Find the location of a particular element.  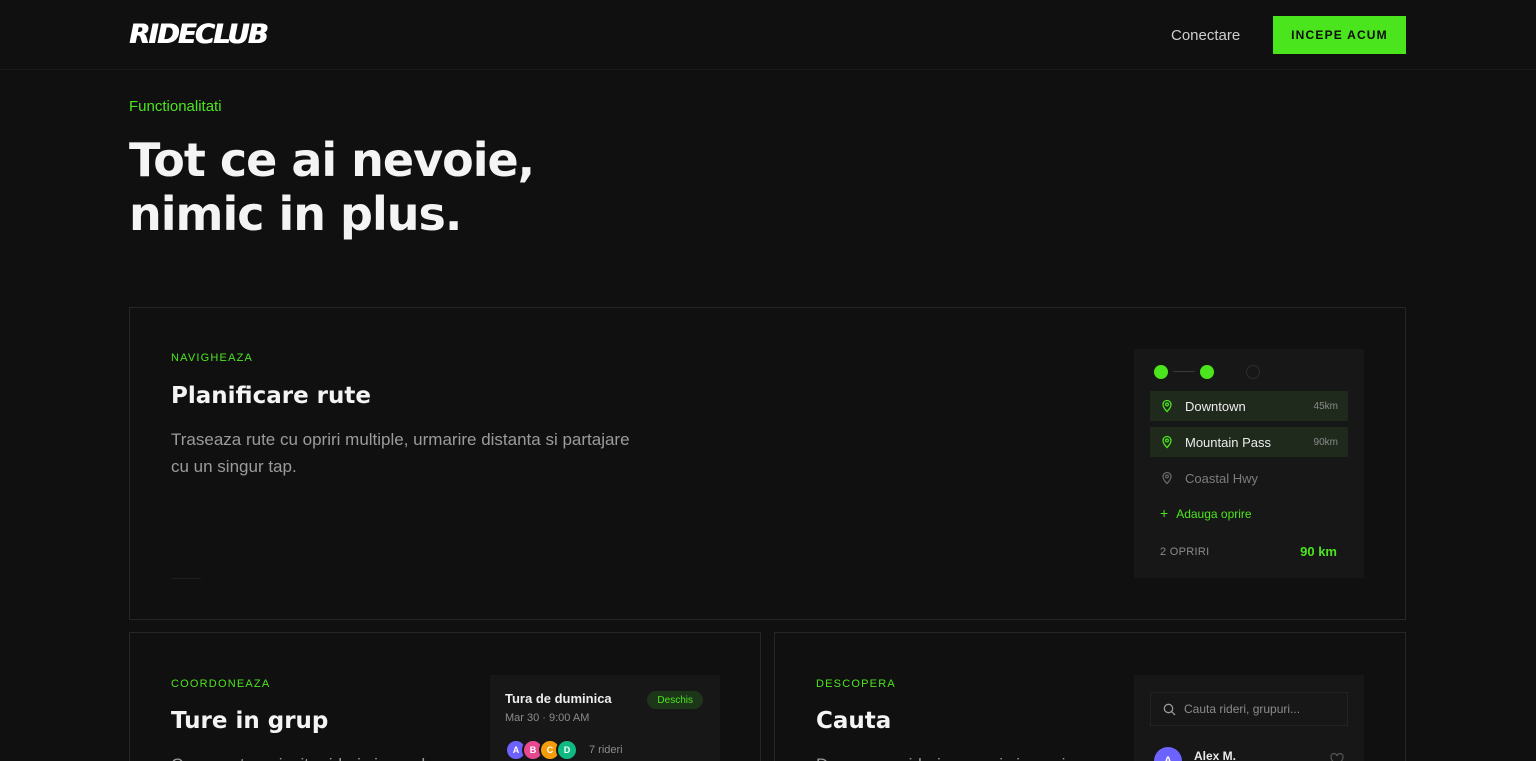

search-field is located at coordinates (1249, 709).